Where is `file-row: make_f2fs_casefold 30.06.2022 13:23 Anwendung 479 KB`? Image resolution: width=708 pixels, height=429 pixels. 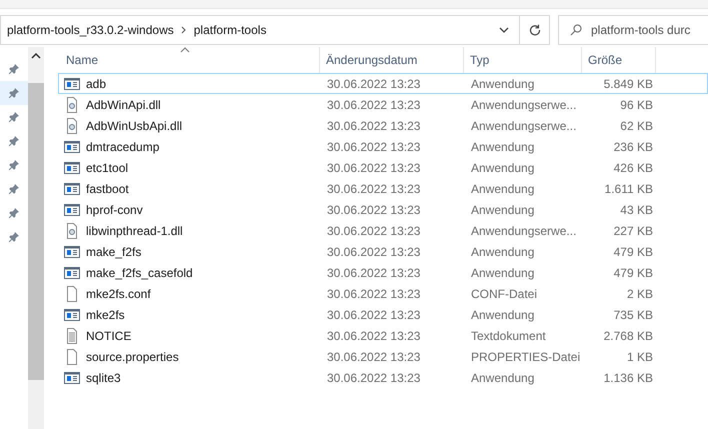
file-row: make_f2fs_casefold 30.06.2022 13:23 Anwendung 479 KB is located at coordinates (383, 272).